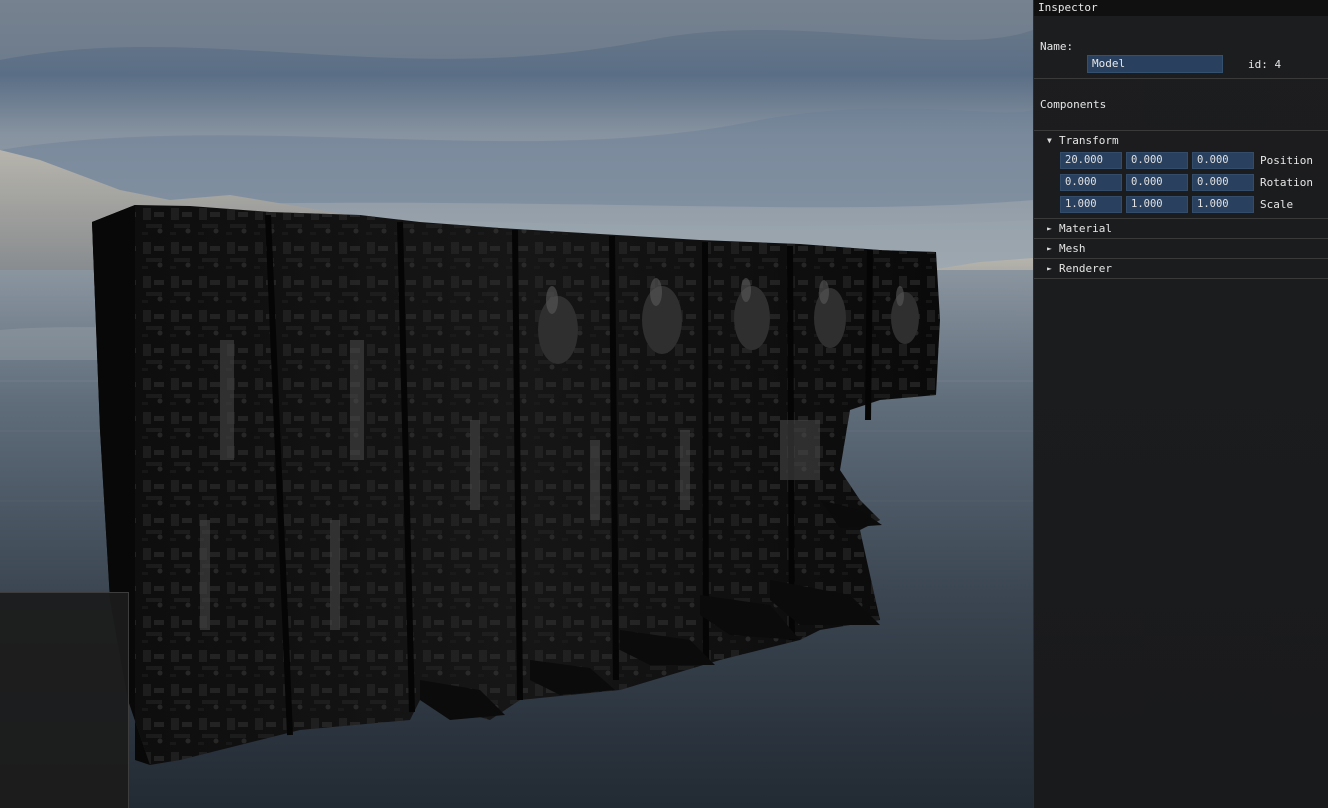 This screenshot has width=1328, height=808. What do you see at coordinates (1091, 204) in the screenshot?
I see `scale-x-field: 1.000` at bounding box center [1091, 204].